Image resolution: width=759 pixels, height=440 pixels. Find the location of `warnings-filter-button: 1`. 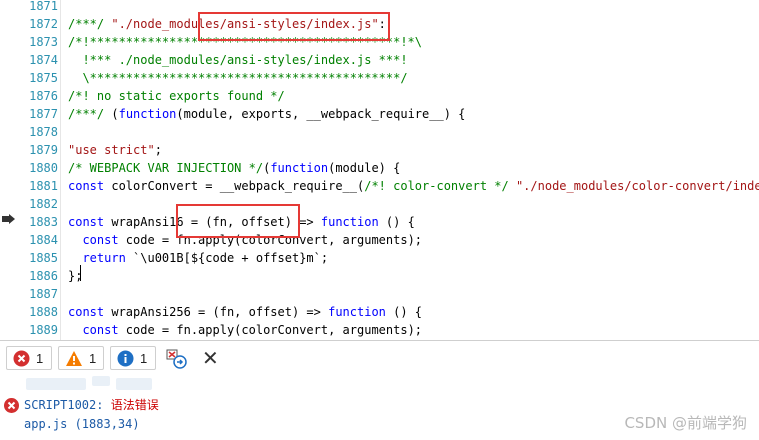

warnings-filter-button: 1 is located at coordinates (81, 358).